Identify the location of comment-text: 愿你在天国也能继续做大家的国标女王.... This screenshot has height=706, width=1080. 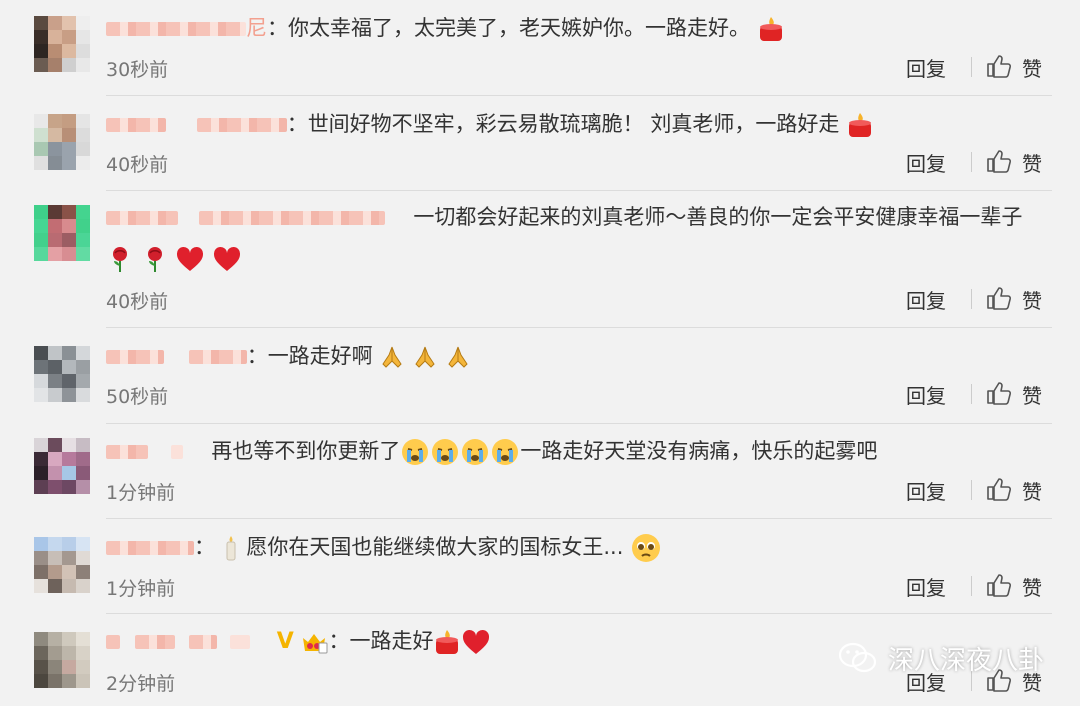
(435, 547).